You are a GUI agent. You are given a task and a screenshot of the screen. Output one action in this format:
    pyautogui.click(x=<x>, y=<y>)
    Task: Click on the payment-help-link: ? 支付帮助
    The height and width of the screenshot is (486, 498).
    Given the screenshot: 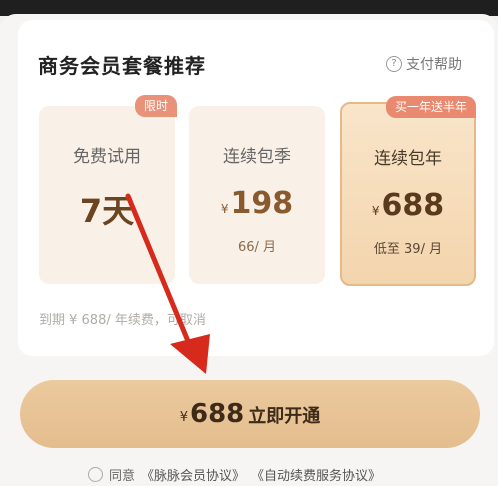 What is the action you would take?
    pyautogui.click(x=424, y=64)
    